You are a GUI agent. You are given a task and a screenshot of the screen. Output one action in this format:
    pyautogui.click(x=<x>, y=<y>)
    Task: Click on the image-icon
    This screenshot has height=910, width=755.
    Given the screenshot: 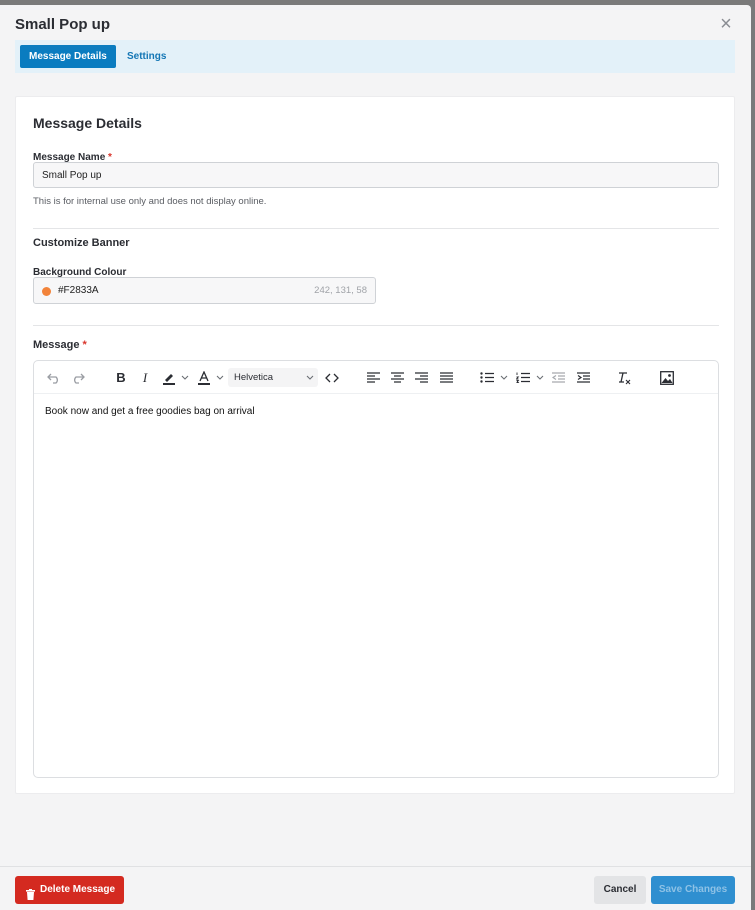 What is the action you would take?
    pyautogui.click(x=667, y=377)
    